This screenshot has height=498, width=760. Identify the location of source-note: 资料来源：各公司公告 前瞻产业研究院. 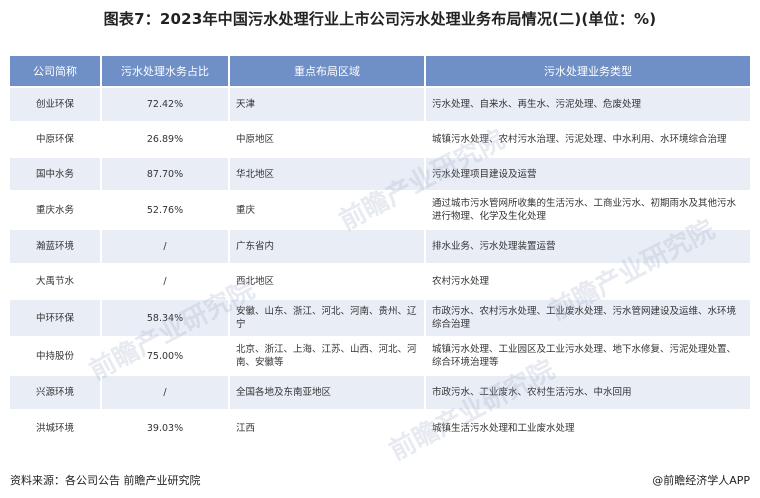
(105, 480).